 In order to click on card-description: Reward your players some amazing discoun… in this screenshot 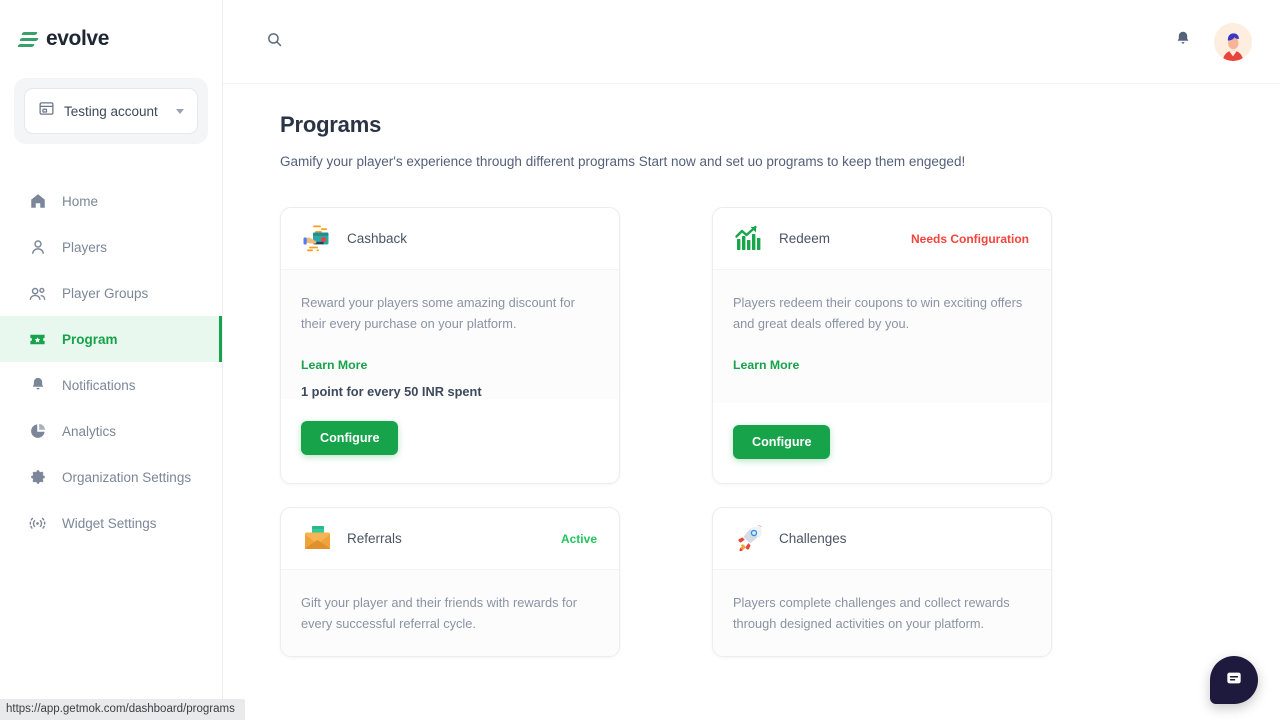, I will do `click(438, 313)`.